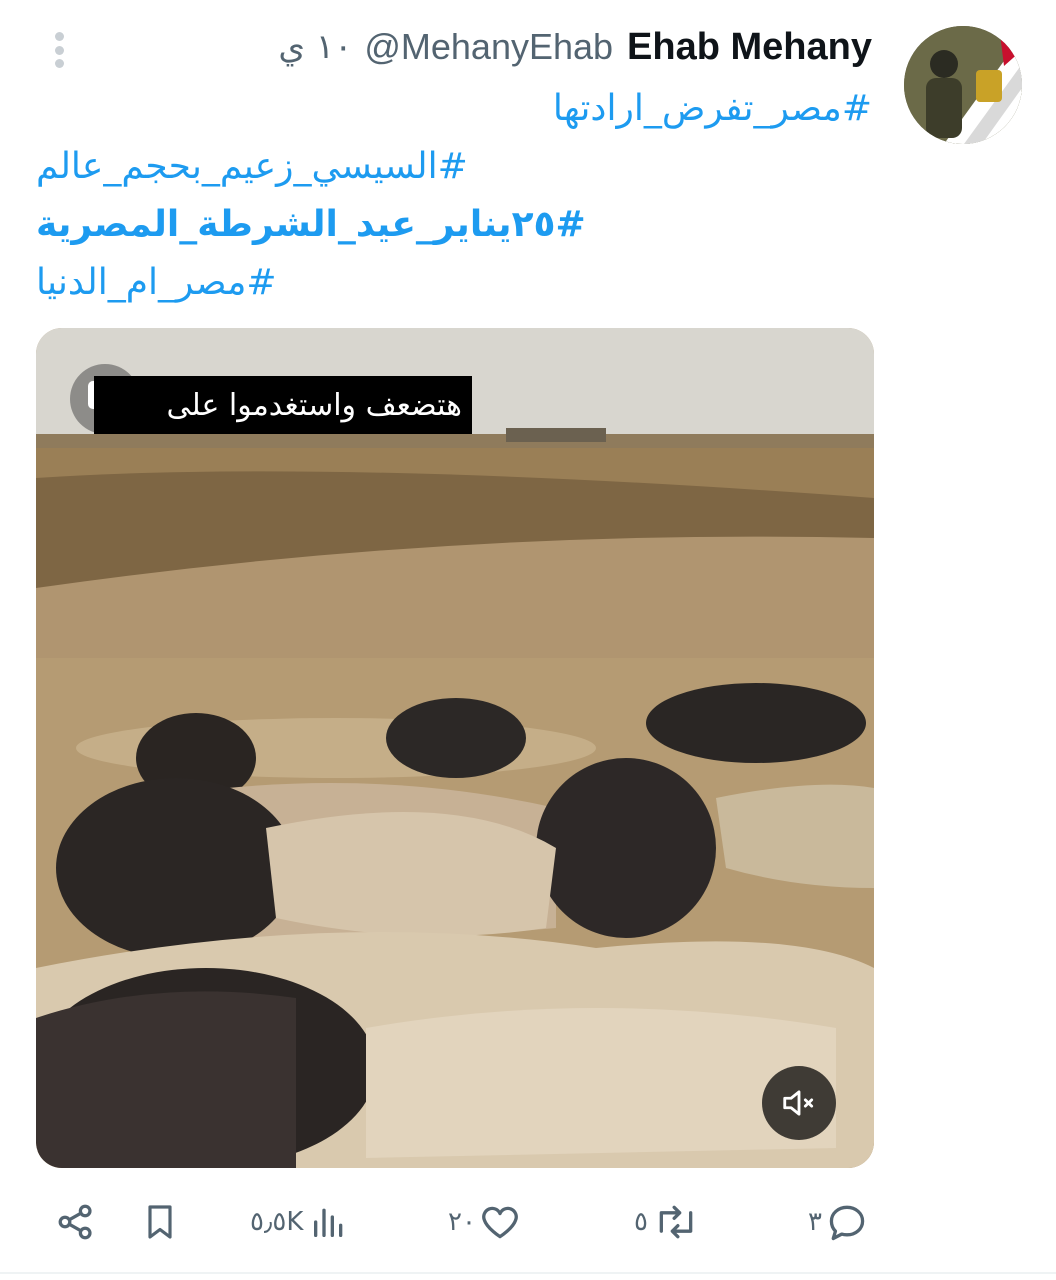 The height and width of the screenshot is (1280, 1056). I want to click on video-caption: هتضعف واستغدموا على, so click(283, 405).